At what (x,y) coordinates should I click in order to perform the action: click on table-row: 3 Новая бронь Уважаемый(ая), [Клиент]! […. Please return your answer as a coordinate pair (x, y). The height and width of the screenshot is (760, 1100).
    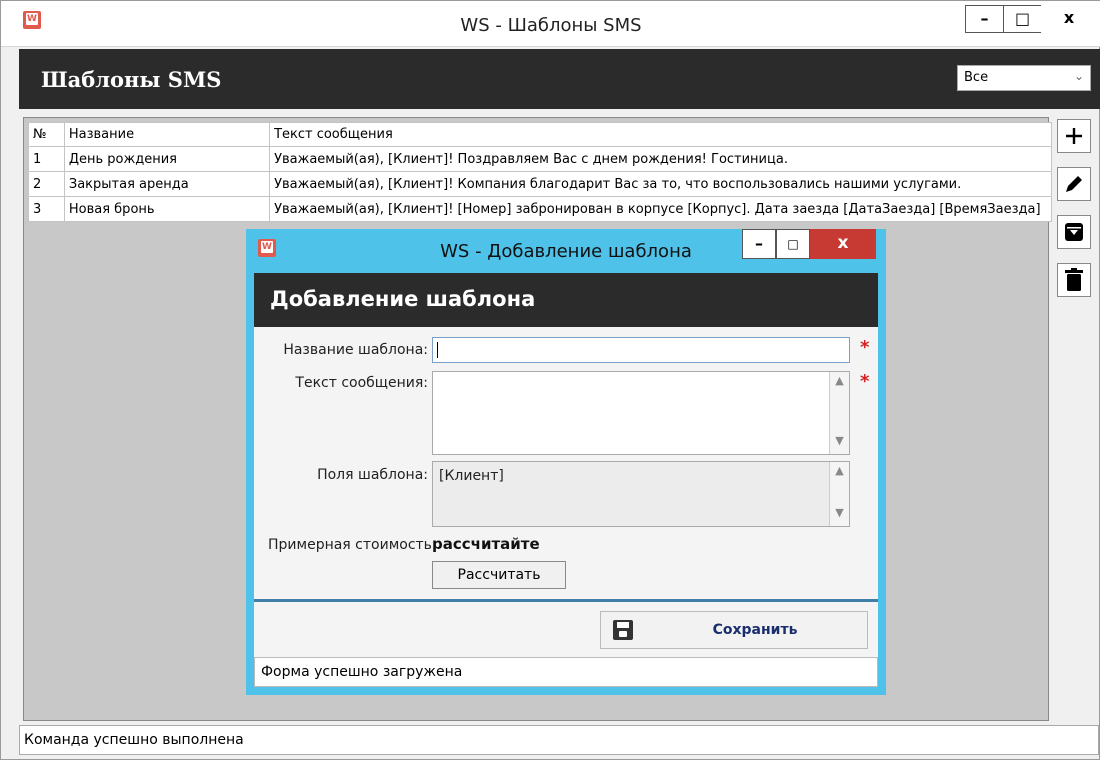
    Looking at the image, I should click on (540, 209).